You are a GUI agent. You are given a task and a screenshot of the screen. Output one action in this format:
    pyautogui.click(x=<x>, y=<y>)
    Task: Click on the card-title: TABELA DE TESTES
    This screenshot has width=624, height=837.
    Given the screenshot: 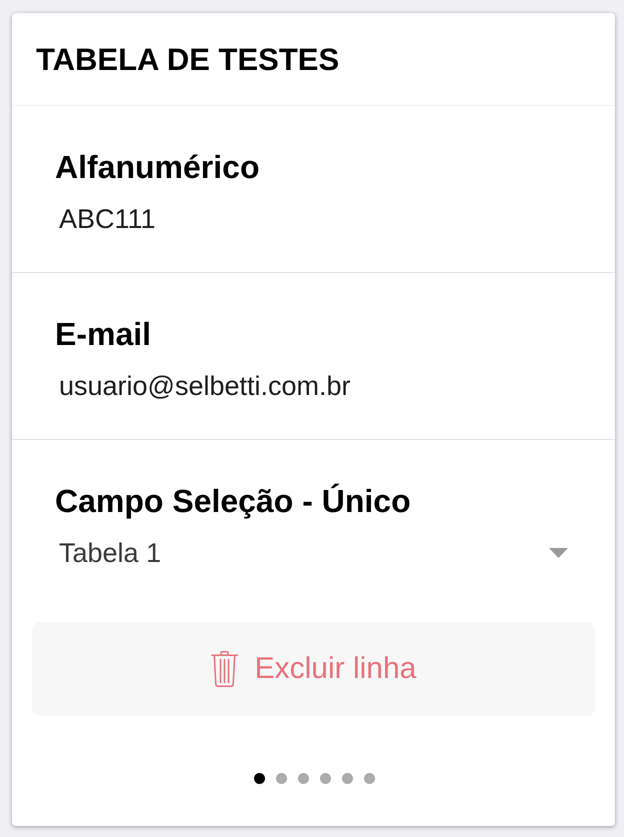 What is the action you would take?
    pyautogui.click(x=188, y=60)
    